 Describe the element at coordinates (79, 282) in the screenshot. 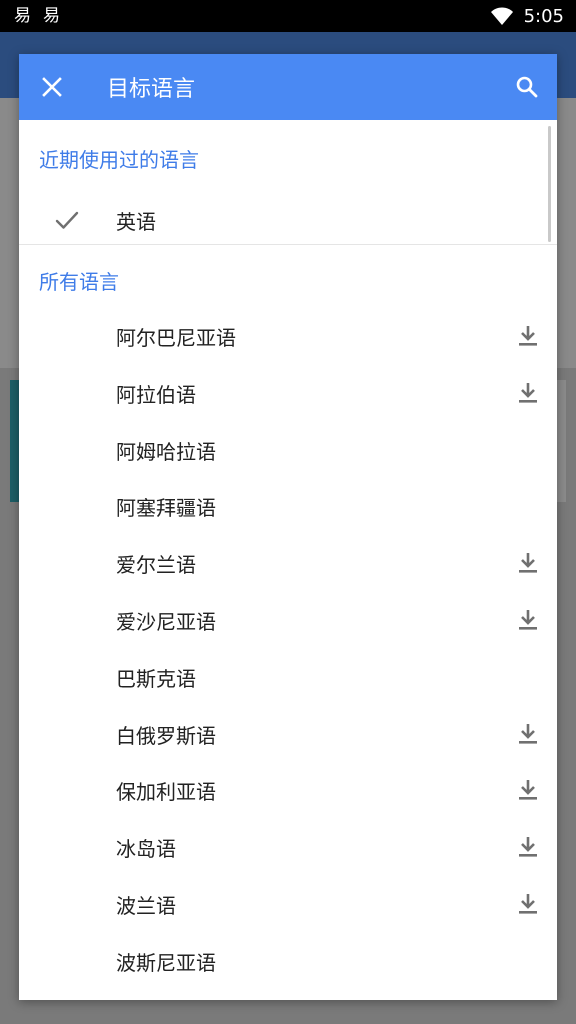

I see `all-languages-header: 所有语言` at that location.